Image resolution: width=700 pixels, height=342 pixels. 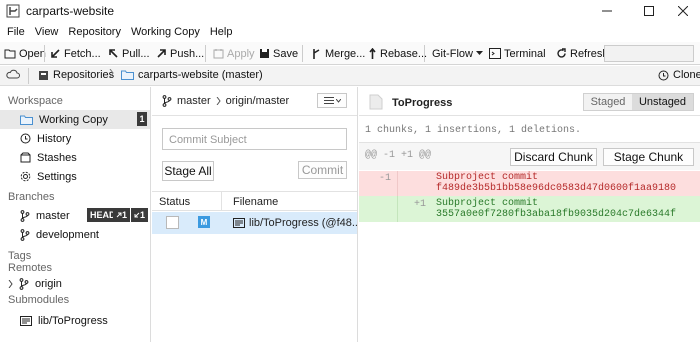 I want to click on staged-unstaged-toggle: Staged Unstaged, so click(x=638, y=102).